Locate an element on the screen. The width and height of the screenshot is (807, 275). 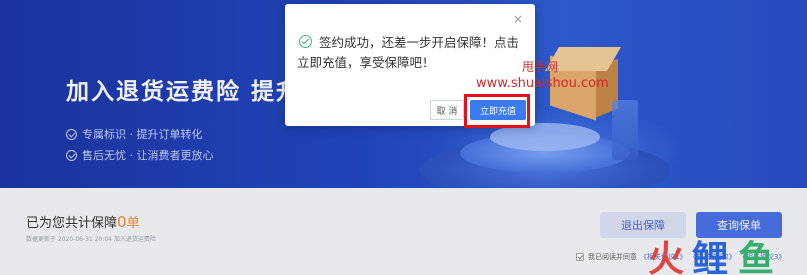
dialog-message: 签约成功，还差一步开启保障！点击立即充值，享受保障吧！ is located at coordinates (408, 52).